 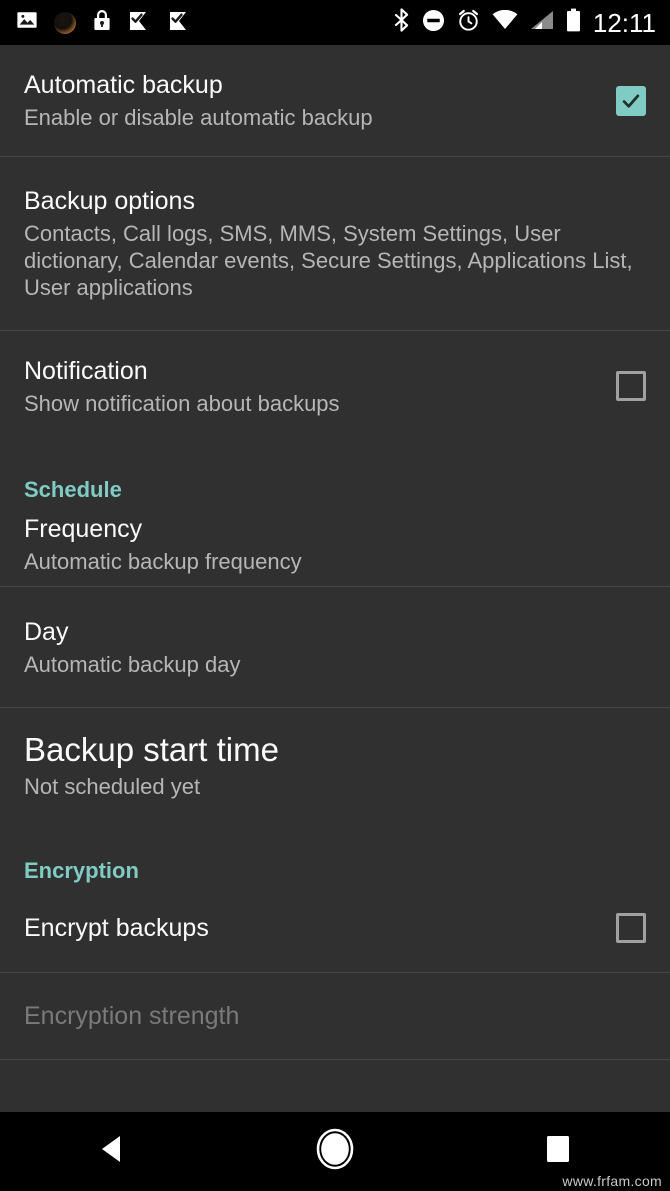 I want to click on section-header-schedule: Schedule, so click(x=73, y=489).